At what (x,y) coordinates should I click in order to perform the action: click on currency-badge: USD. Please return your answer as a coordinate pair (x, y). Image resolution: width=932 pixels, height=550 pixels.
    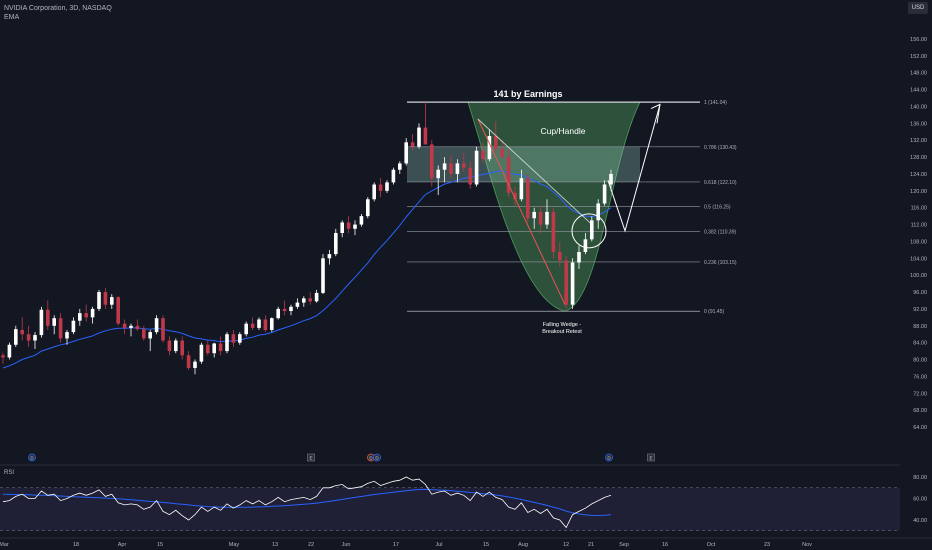
    Looking at the image, I should click on (918, 8).